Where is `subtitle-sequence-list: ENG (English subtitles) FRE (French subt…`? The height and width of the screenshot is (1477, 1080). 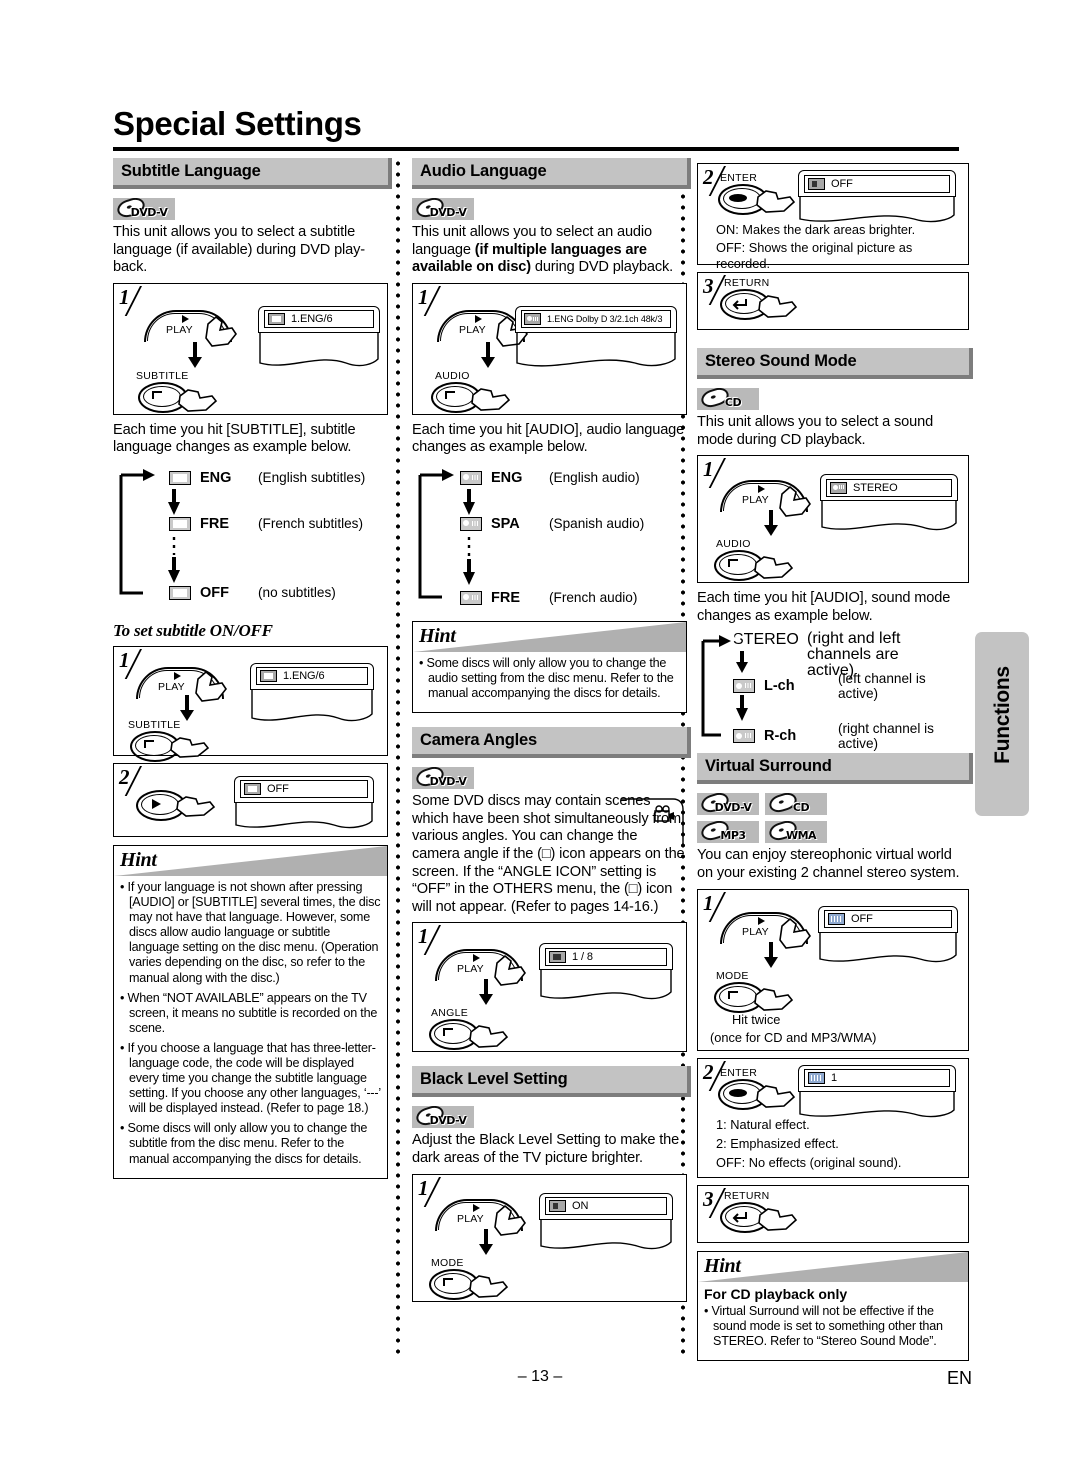 subtitle-sequence-list: ENG (English subtitles) FRE (French subt… is located at coordinates (250, 536).